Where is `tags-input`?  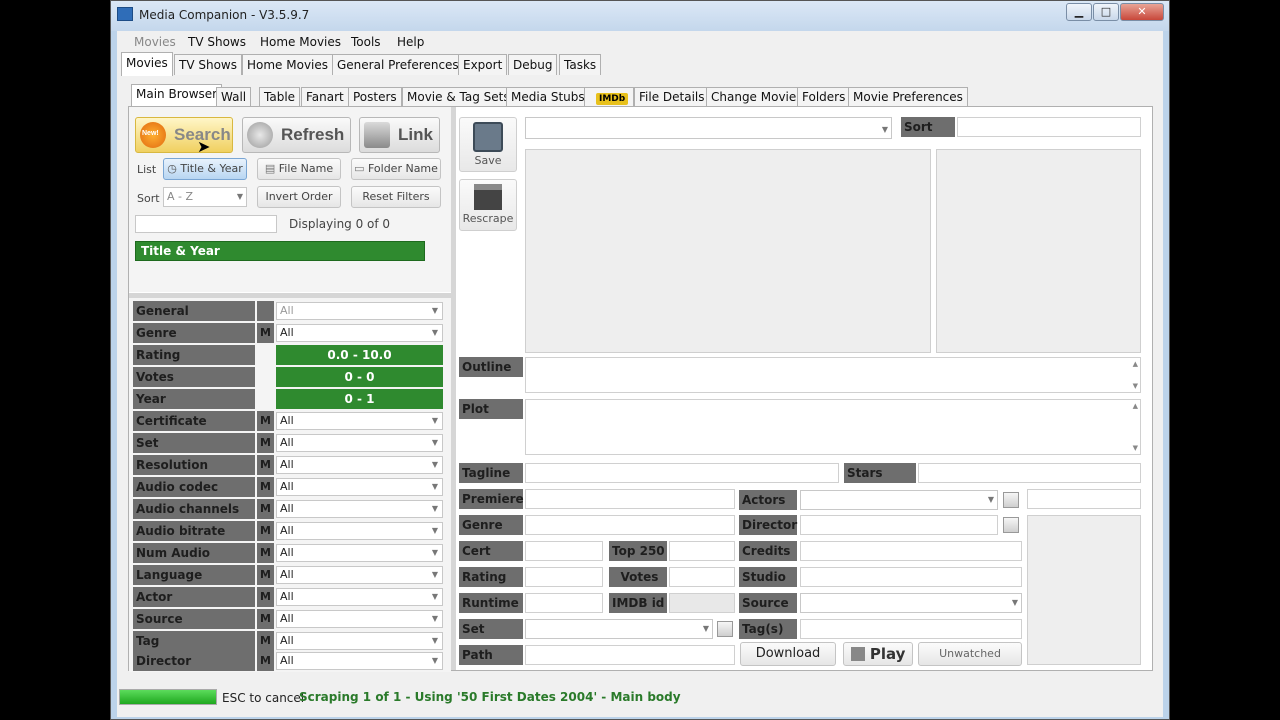 tags-input is located at coordinates (911, 629).